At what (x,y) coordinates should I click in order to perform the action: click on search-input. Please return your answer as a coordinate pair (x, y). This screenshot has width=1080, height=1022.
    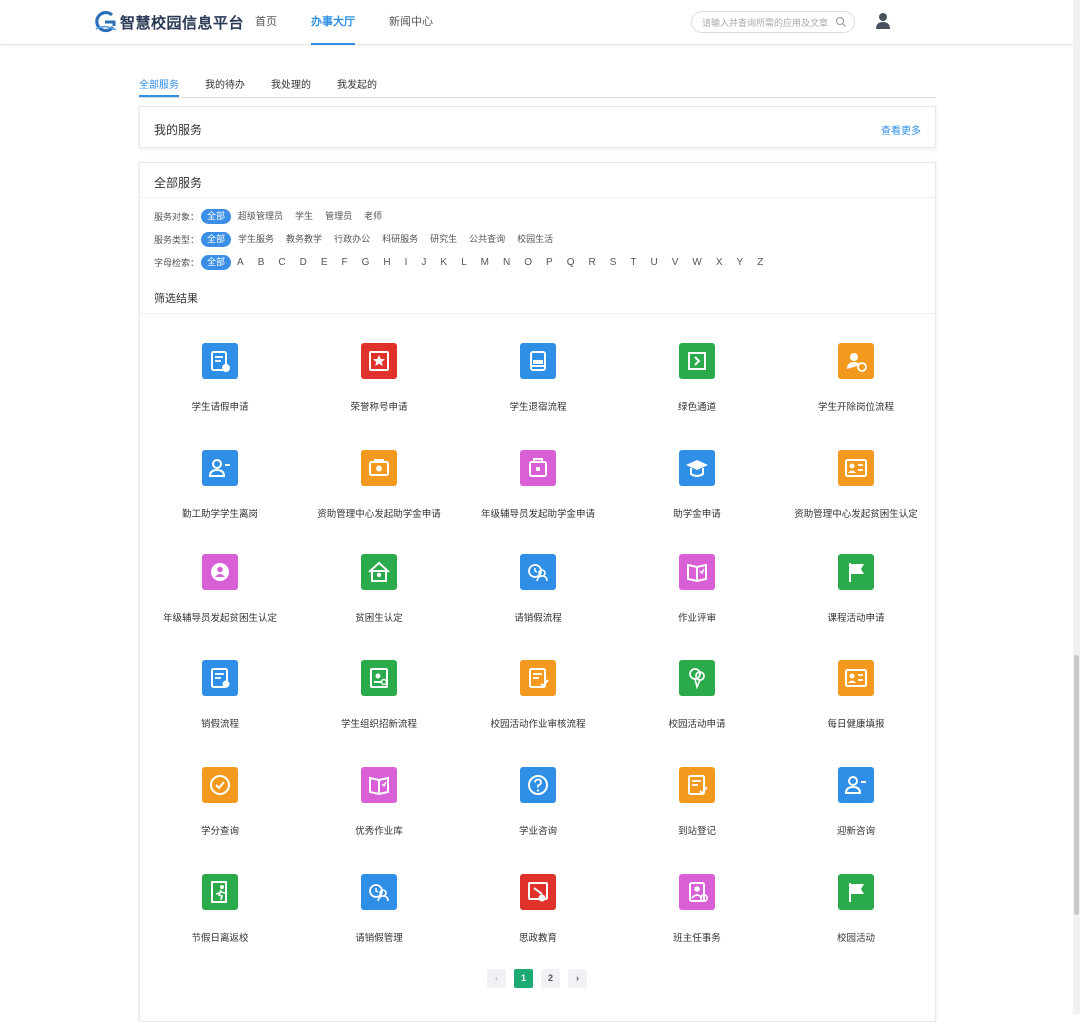
    Looking at the image, I should click on (767, 22).